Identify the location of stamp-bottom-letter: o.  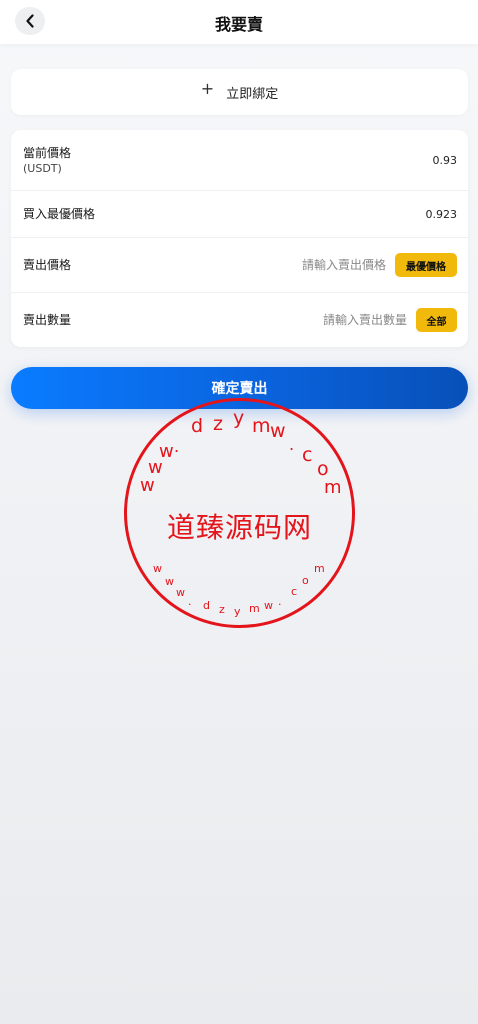
(305, 580).